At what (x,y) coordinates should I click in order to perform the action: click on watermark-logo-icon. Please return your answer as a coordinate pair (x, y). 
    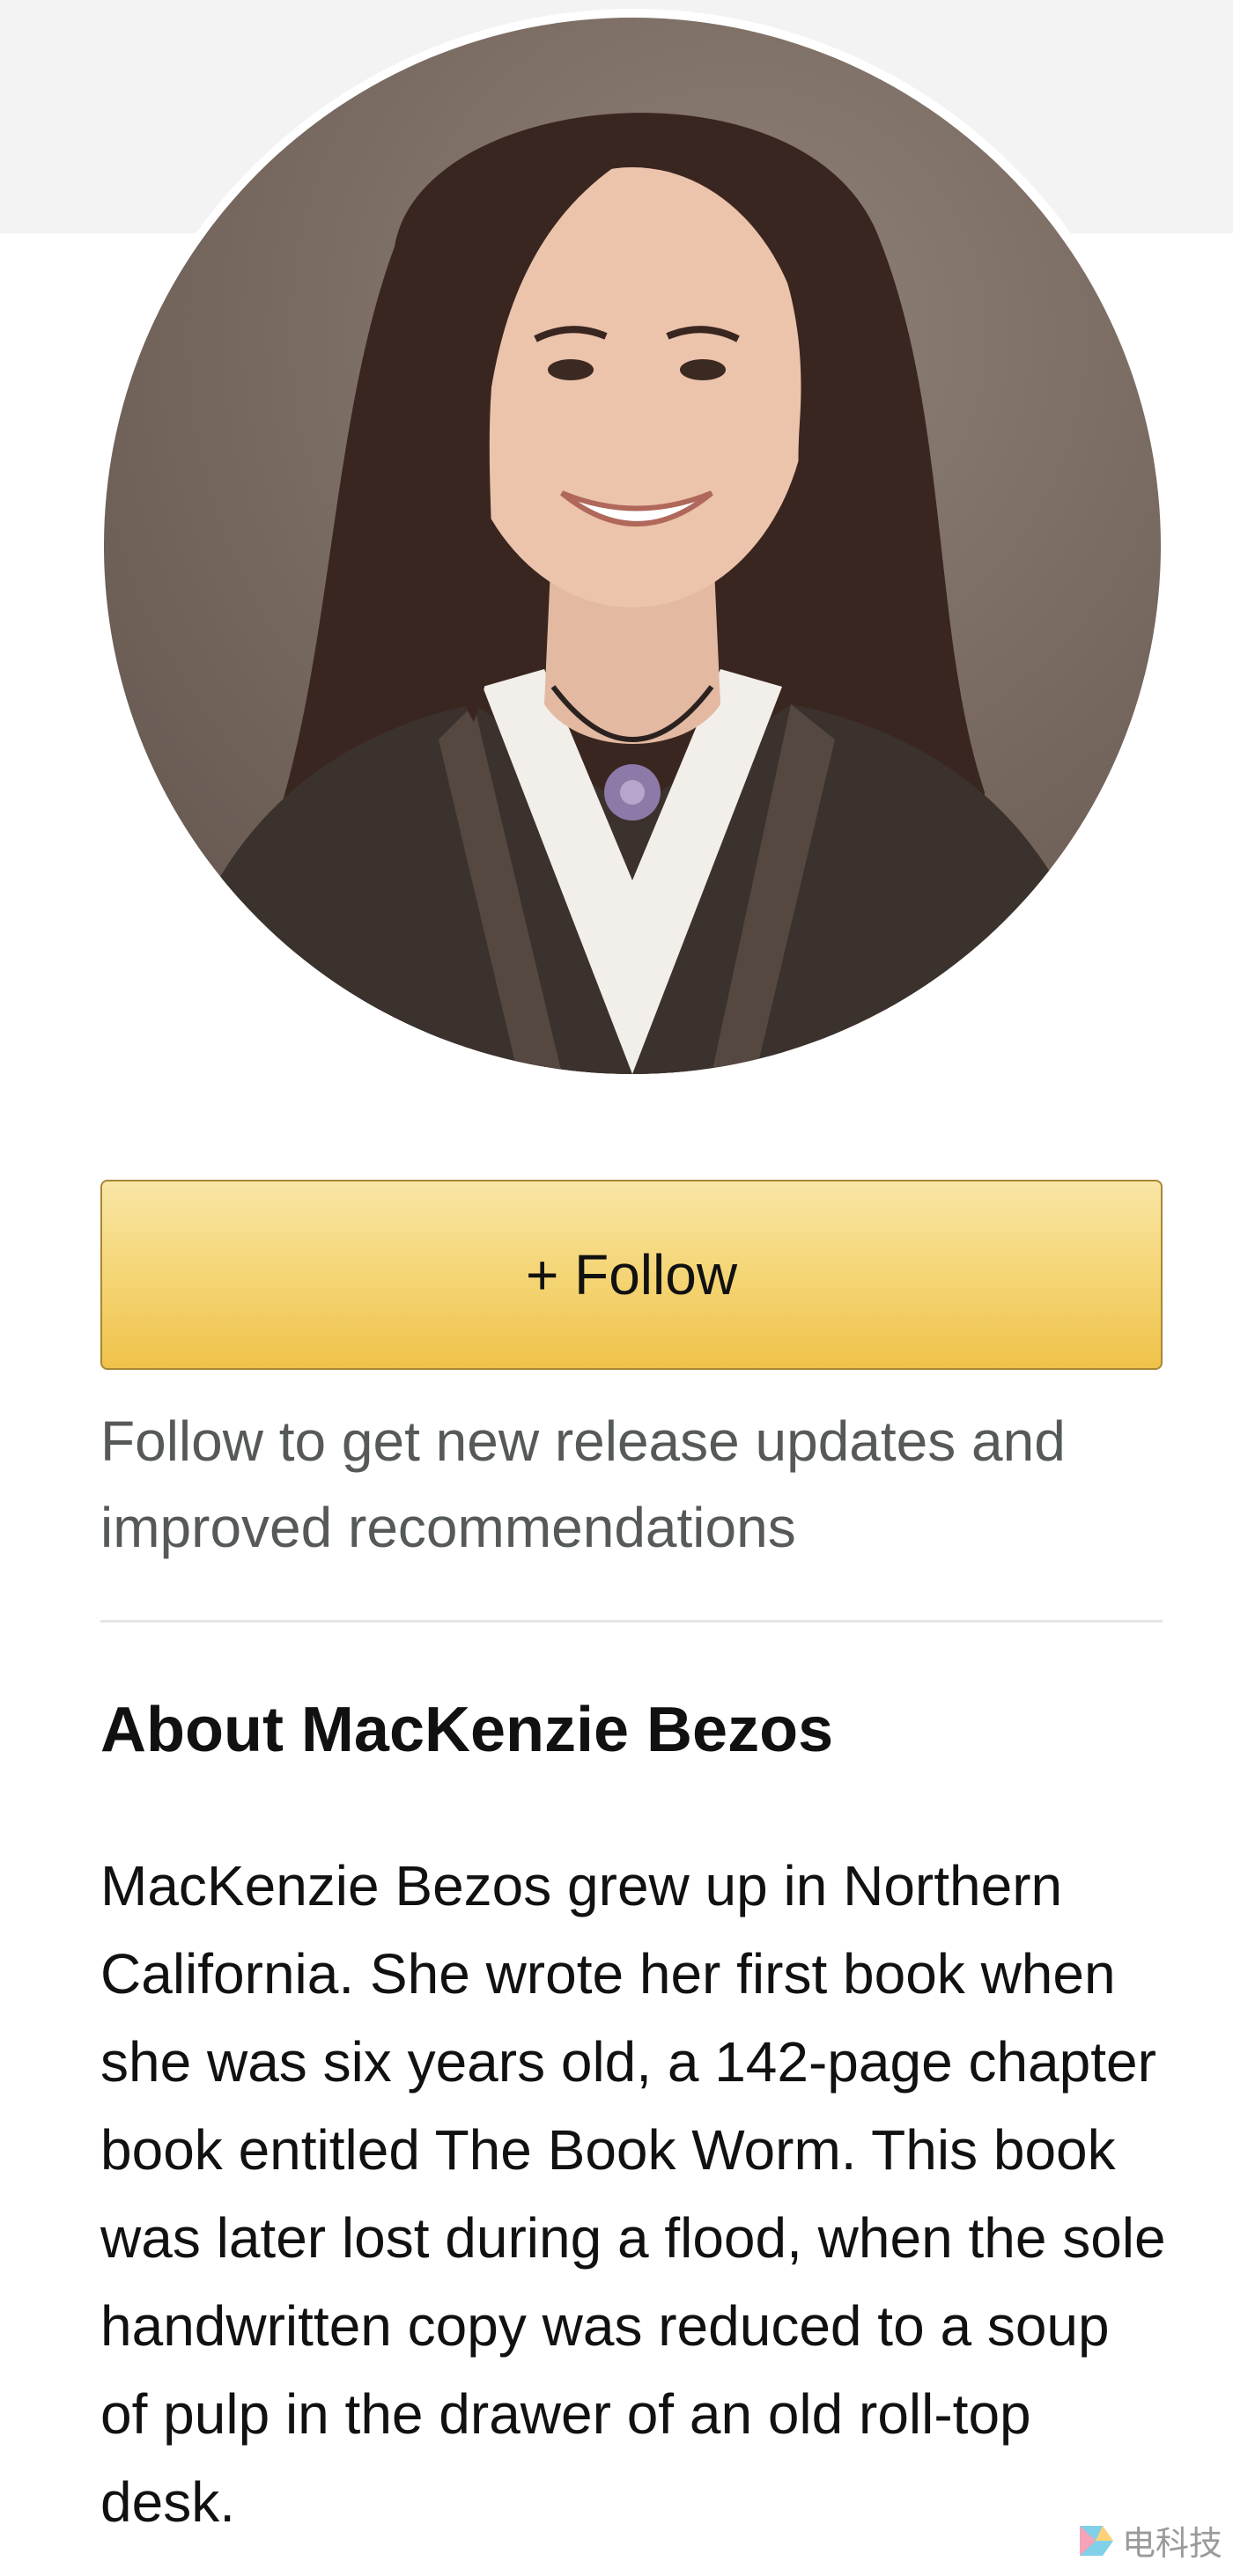
    Looking at the image, I should click on (1096, 2540).